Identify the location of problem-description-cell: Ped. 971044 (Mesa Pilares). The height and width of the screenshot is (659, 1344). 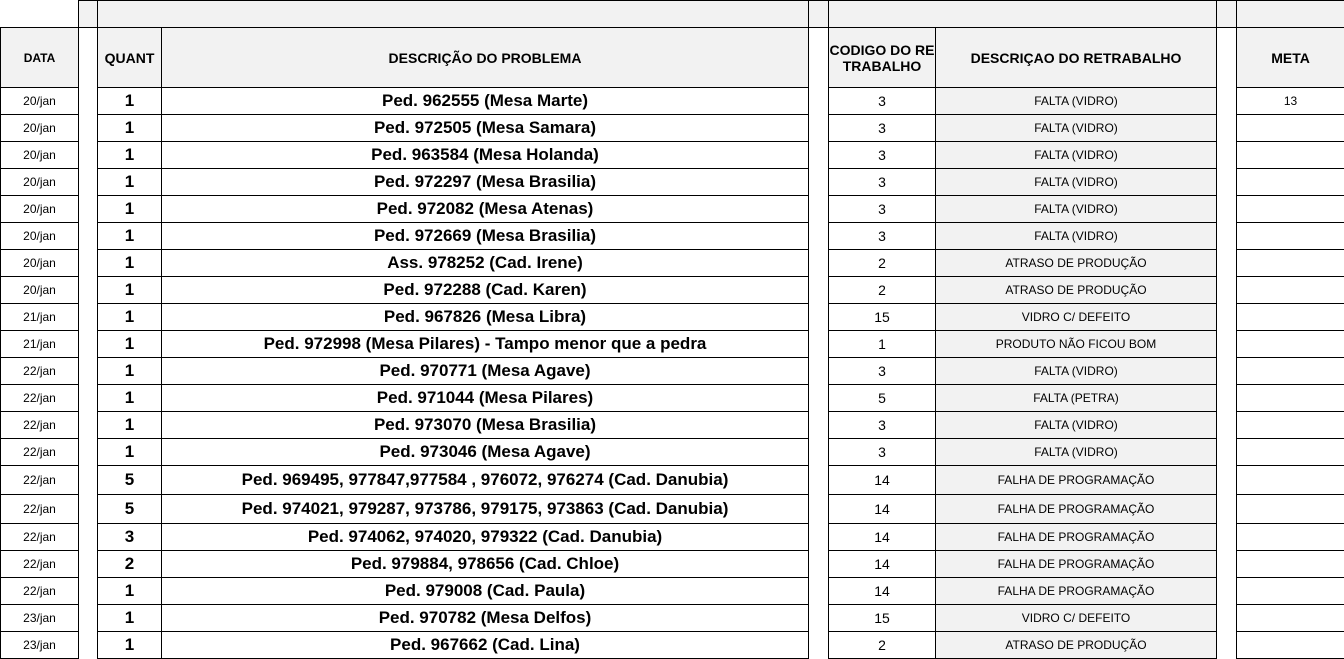
(485, 398).